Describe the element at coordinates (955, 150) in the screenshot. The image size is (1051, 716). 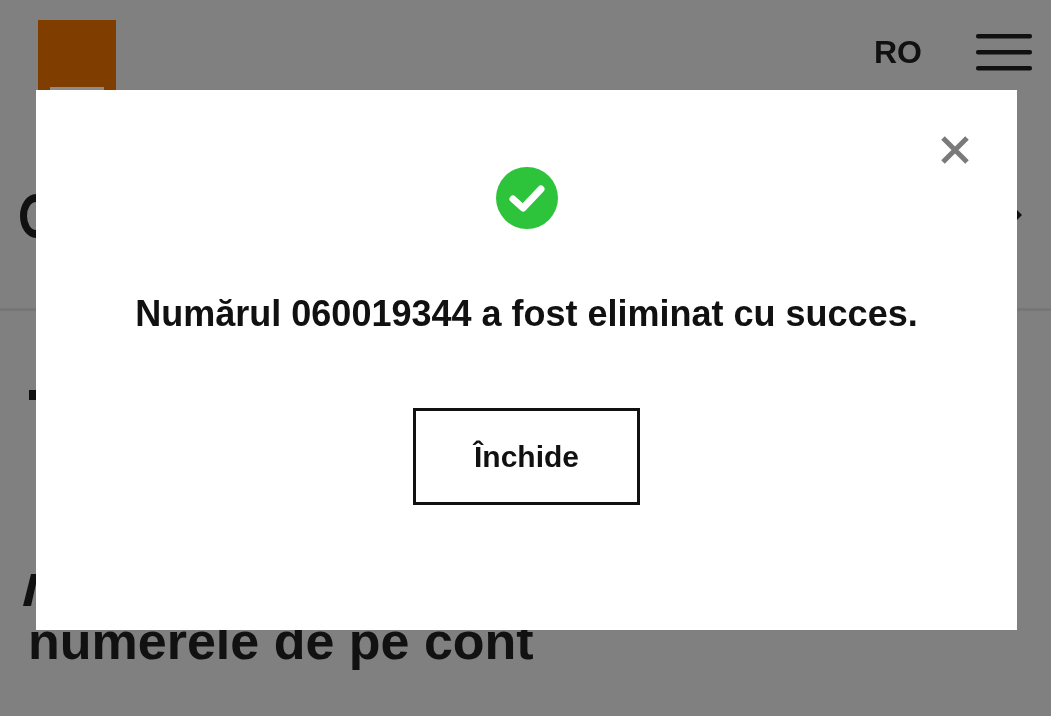
I see `close-icon` at that location.